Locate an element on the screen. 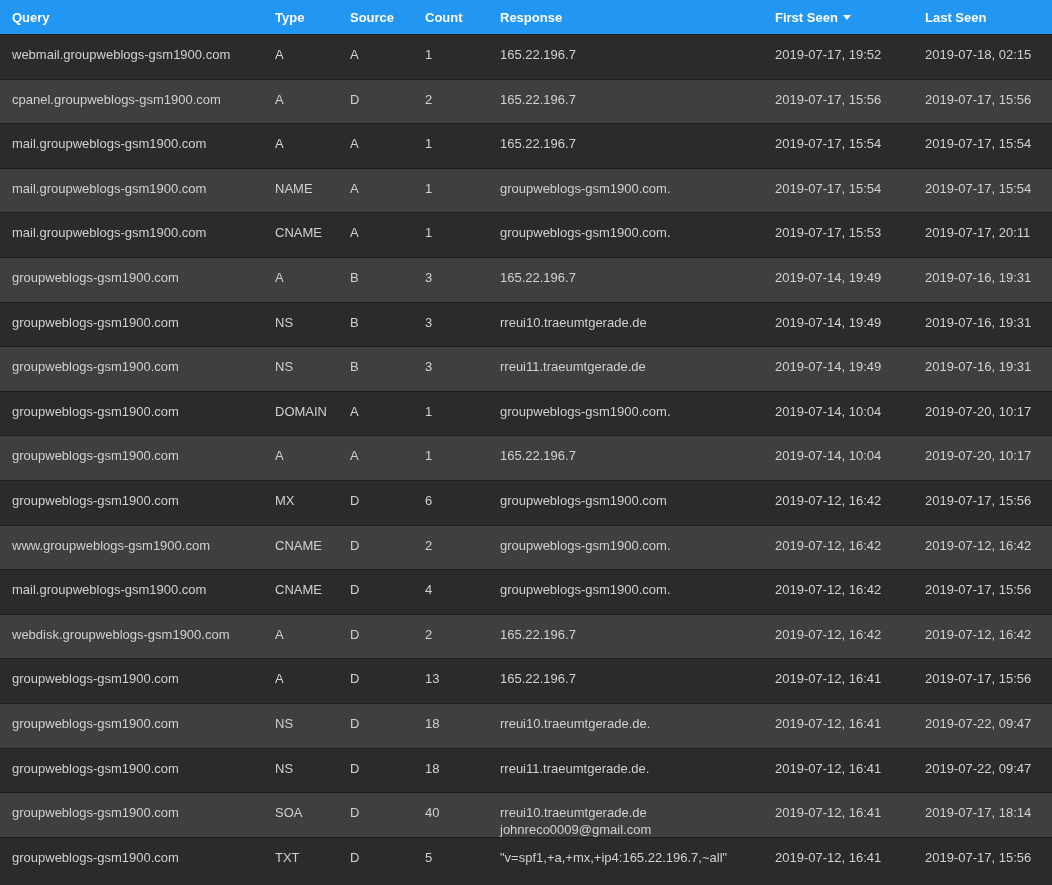  count-cell: 40 is located at coordinates (432, 813).